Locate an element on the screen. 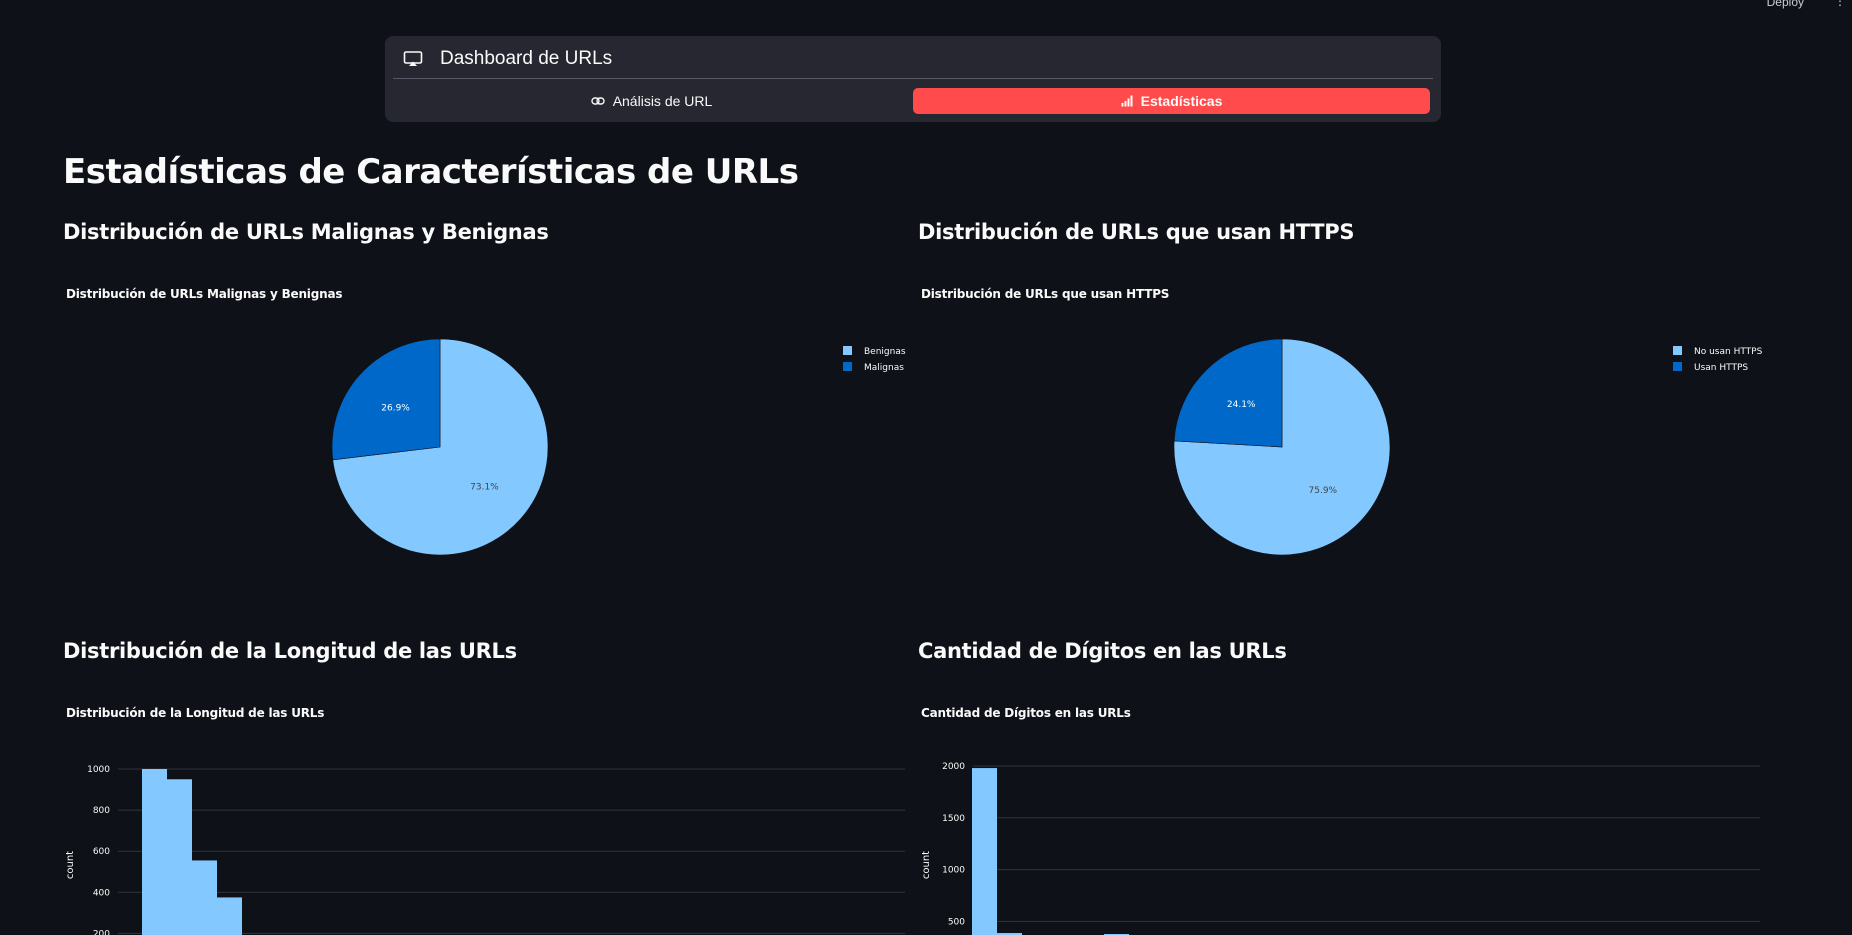  y-axis-title: count is located at coordinates (926, 865).